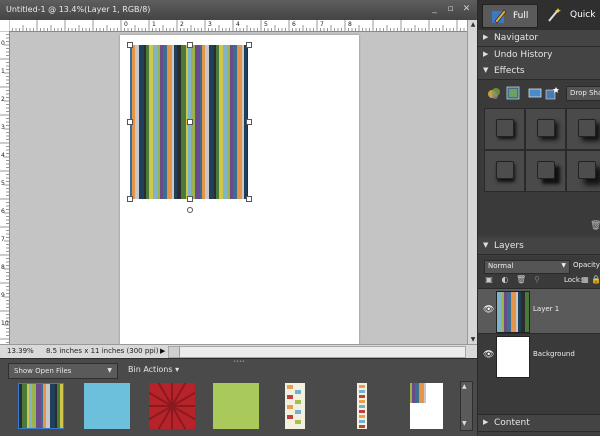 This screenshot has width=600, height=436. What do you see at coordinates (552, 93) in the screenshot?
I see `show-all-icon` at bounding box center [552, 93].